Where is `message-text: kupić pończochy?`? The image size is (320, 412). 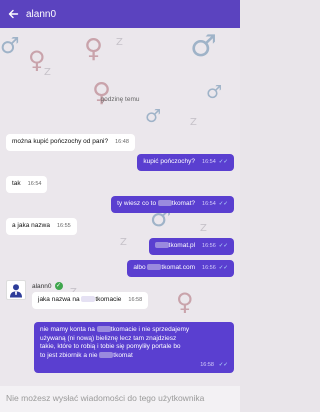
message-text: kupić pończochy? is located at coordinates (169, 161).